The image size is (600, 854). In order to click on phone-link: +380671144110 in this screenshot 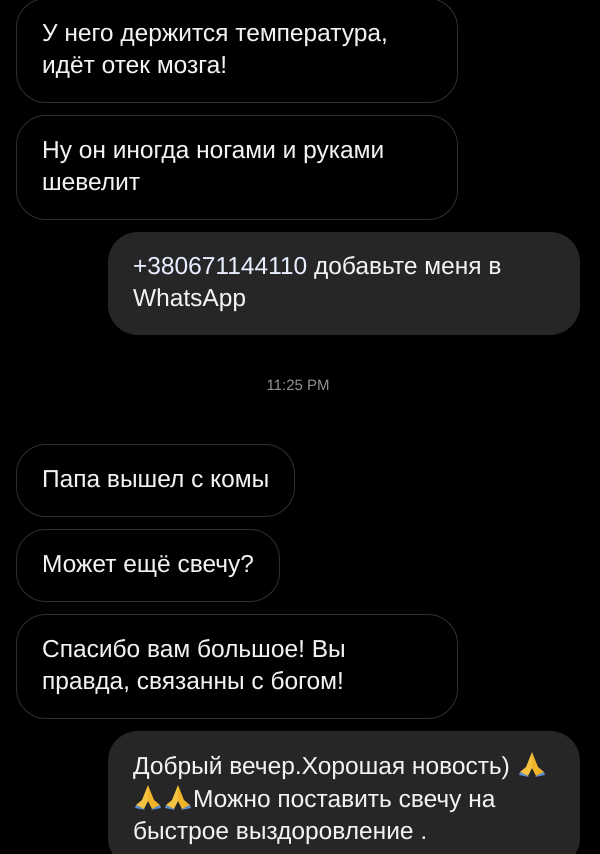, I will do `click(220, 266)`.